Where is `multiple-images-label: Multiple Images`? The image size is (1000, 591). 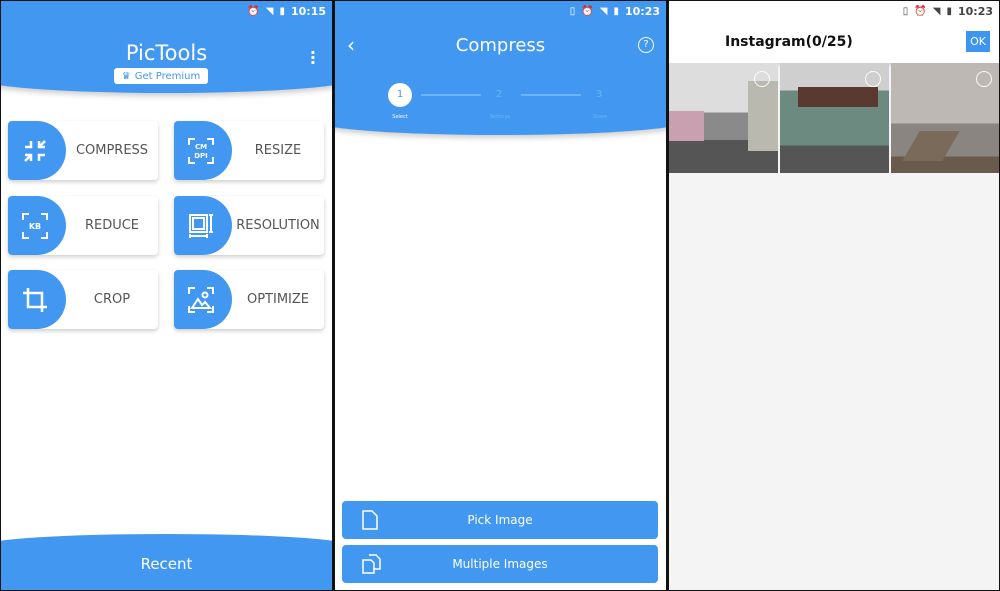
multiple-images-label: Multiple Images is located at coordinates (500, 564).